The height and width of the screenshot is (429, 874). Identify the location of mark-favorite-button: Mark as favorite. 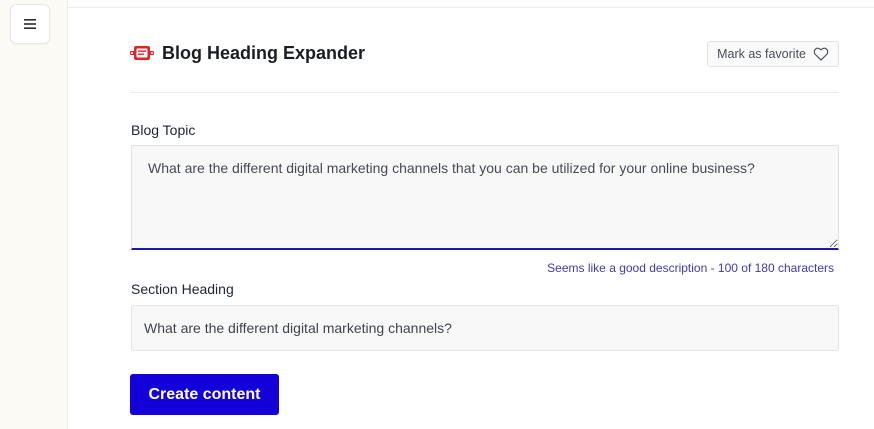
(773, 54).